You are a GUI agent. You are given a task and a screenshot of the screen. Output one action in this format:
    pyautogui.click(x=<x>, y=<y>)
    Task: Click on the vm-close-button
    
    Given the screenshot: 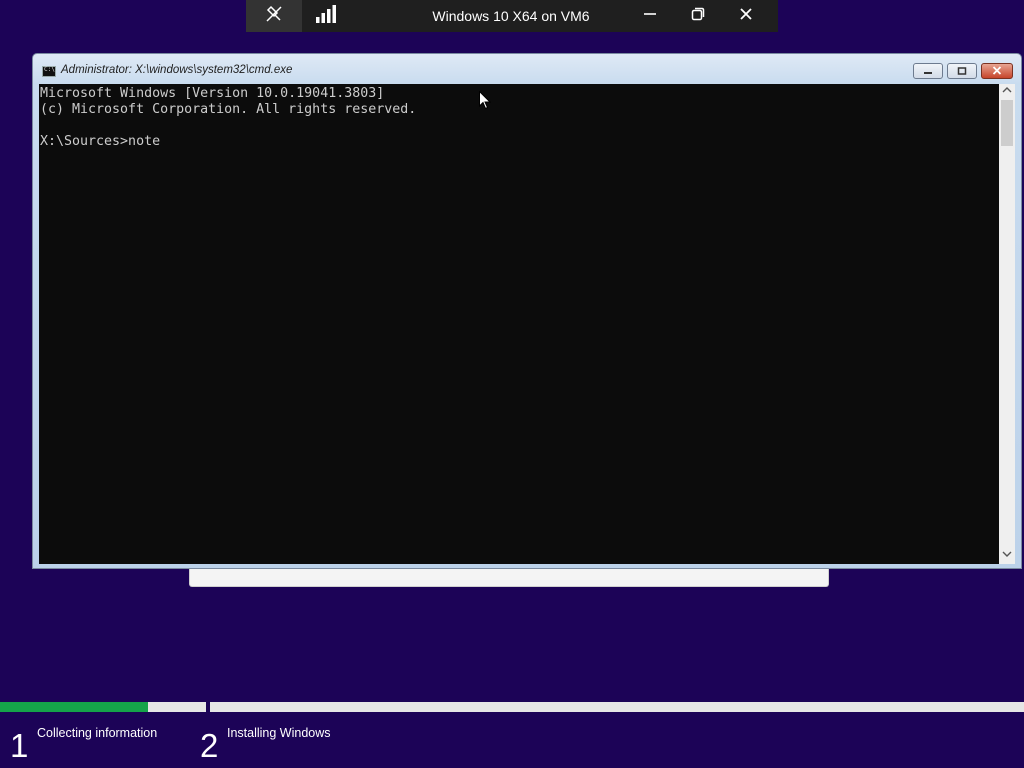 What is the action you would take?
    pyautogui.click(x=746, y=16)
    